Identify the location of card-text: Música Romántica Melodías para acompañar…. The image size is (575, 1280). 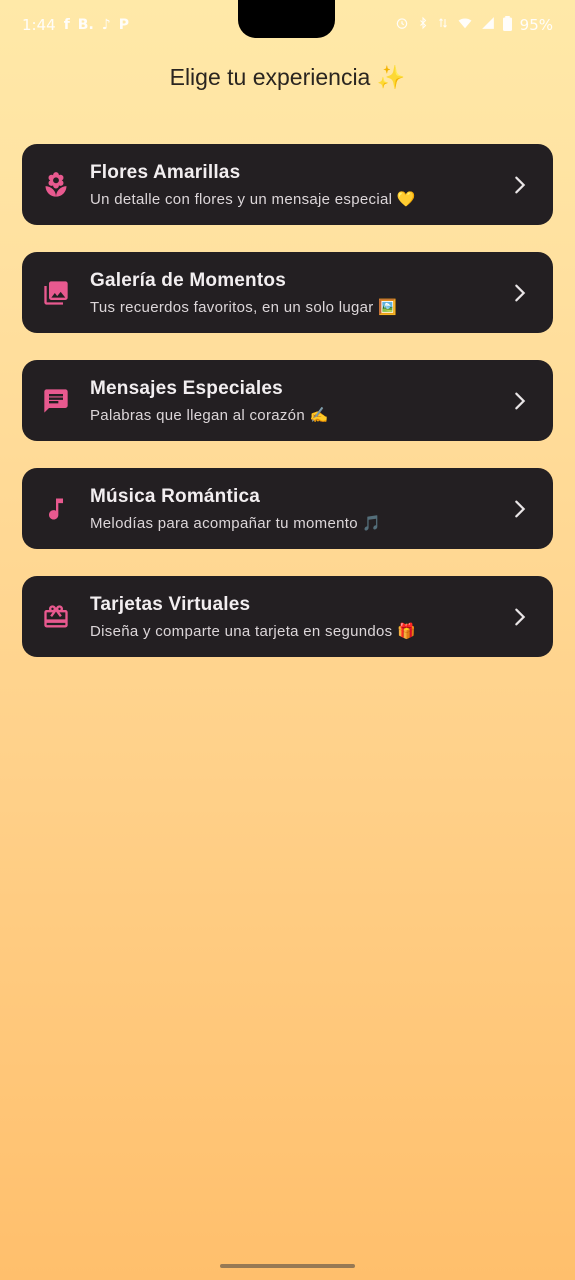
(292, 509).